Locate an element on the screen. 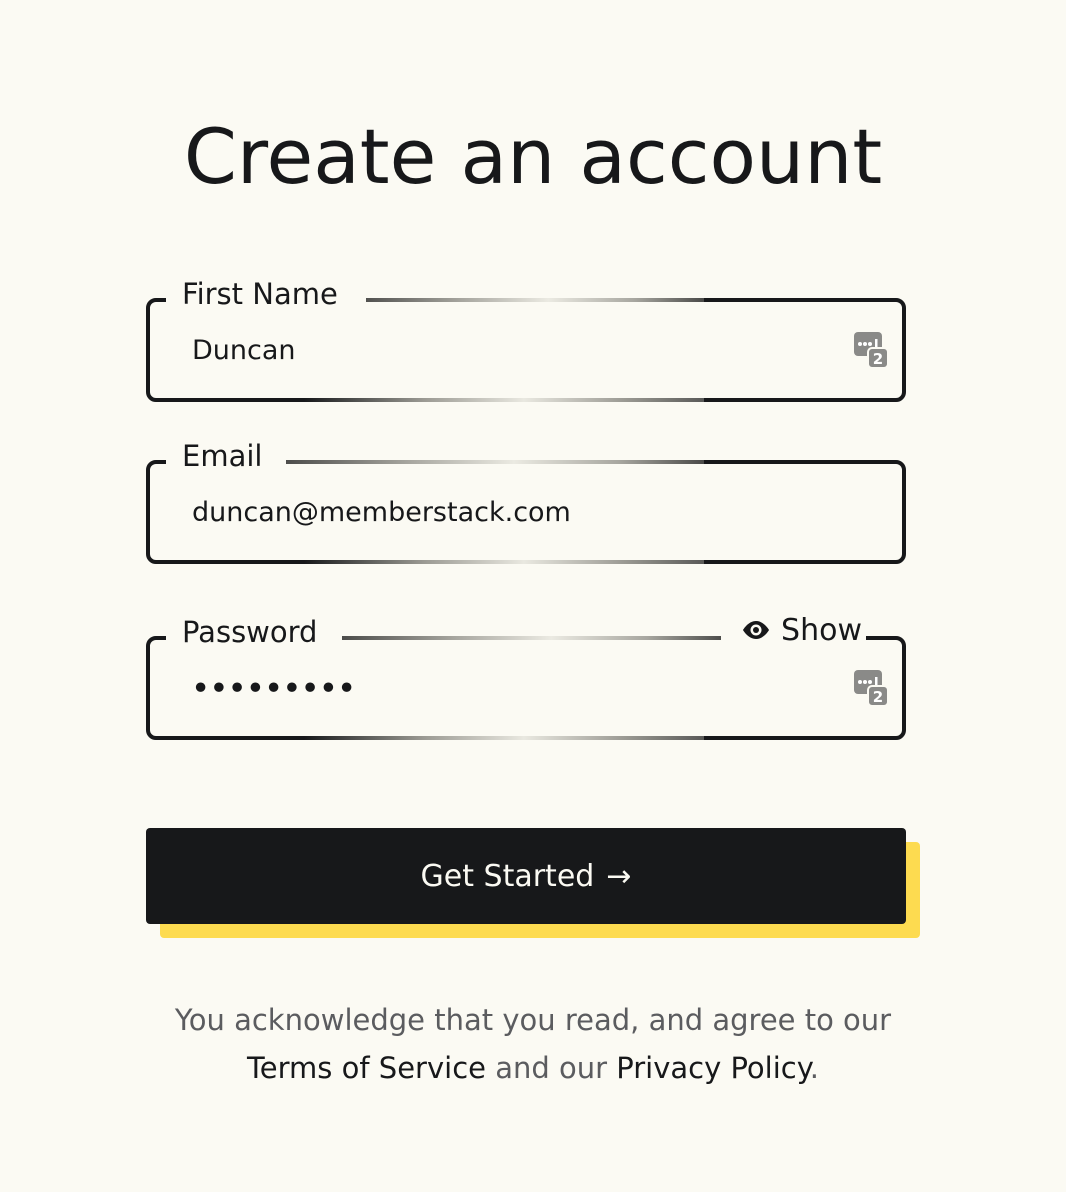 The image size is (1066, 1192). password-field: Password Show 2 is located at coordinates (526, 676).